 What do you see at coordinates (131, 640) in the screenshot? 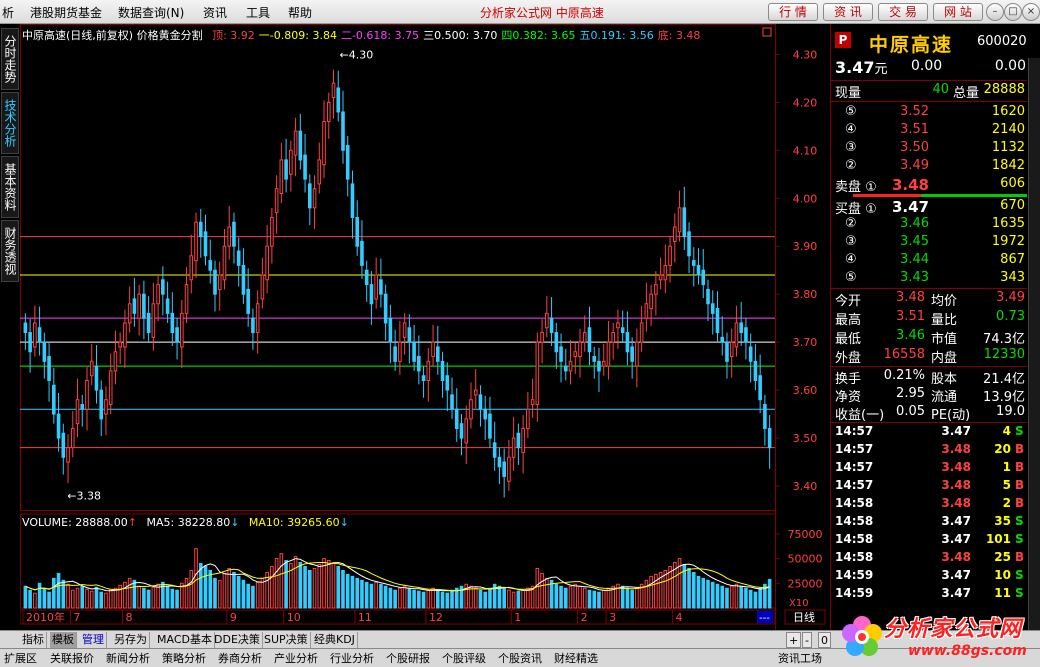
I see `toolbar-save-as: 另存为` at bounding box center [131, 640].